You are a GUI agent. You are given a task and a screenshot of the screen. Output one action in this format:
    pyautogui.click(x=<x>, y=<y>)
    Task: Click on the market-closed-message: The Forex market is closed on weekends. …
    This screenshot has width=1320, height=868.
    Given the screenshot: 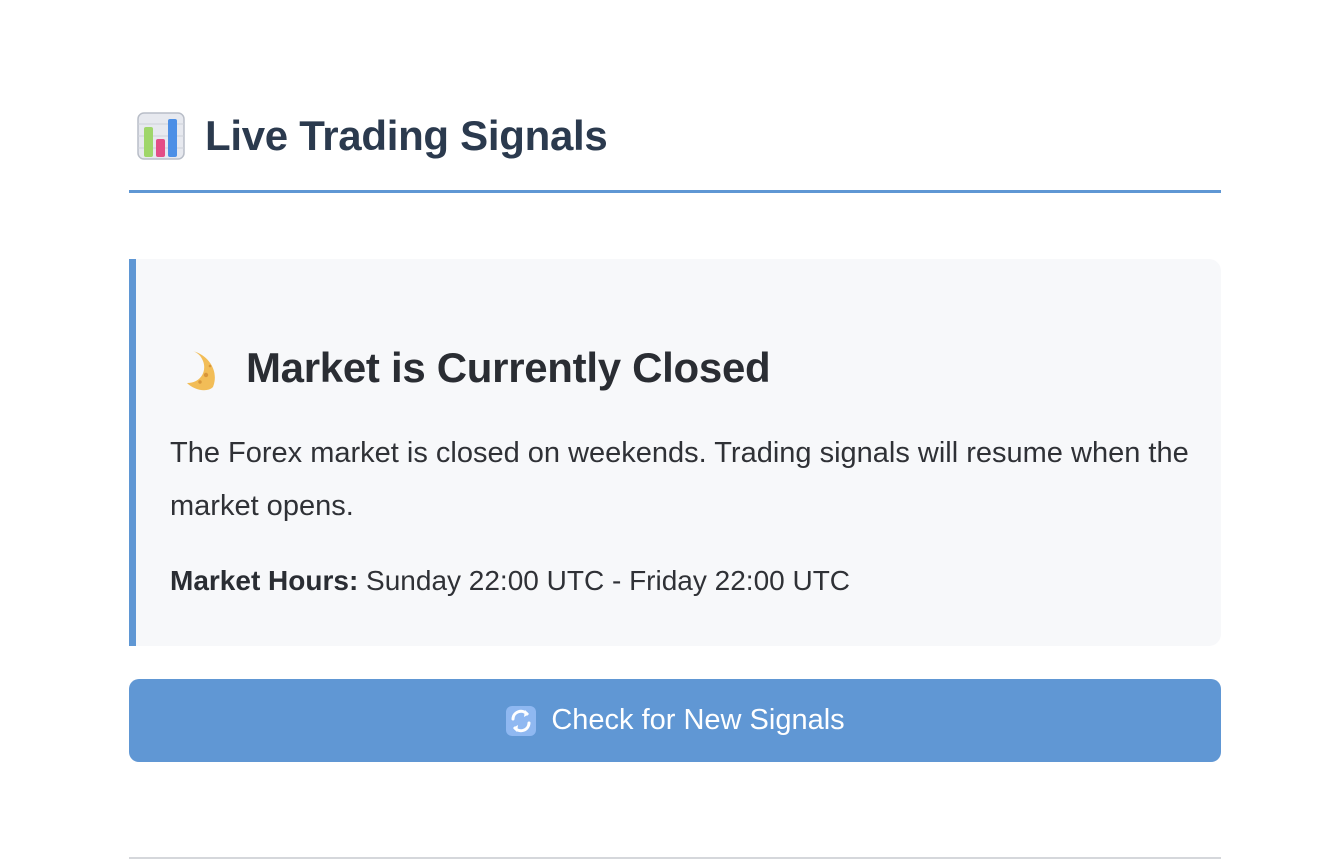 What is the action you would take?
    pyautogui.click(x=679, y=479)
    